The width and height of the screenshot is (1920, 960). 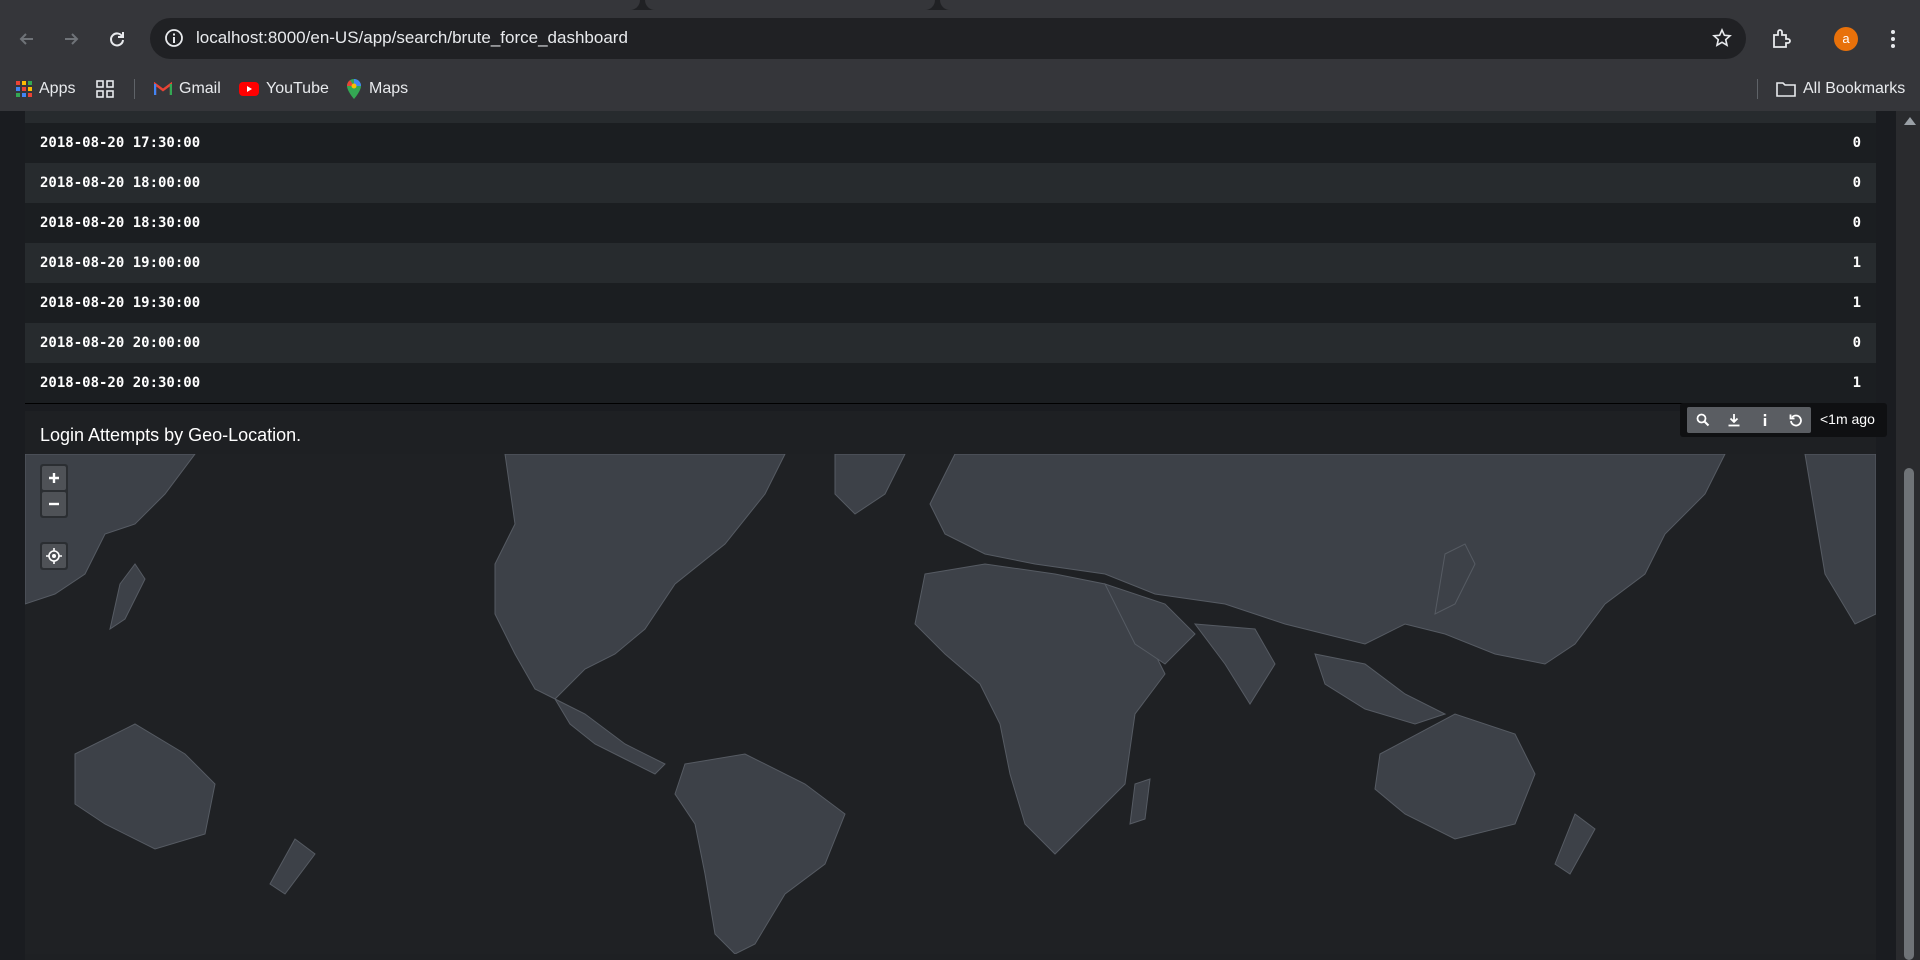 I want to click on table-row: 2018-08-20 18:30:00 0, so click(x=950, y=223).